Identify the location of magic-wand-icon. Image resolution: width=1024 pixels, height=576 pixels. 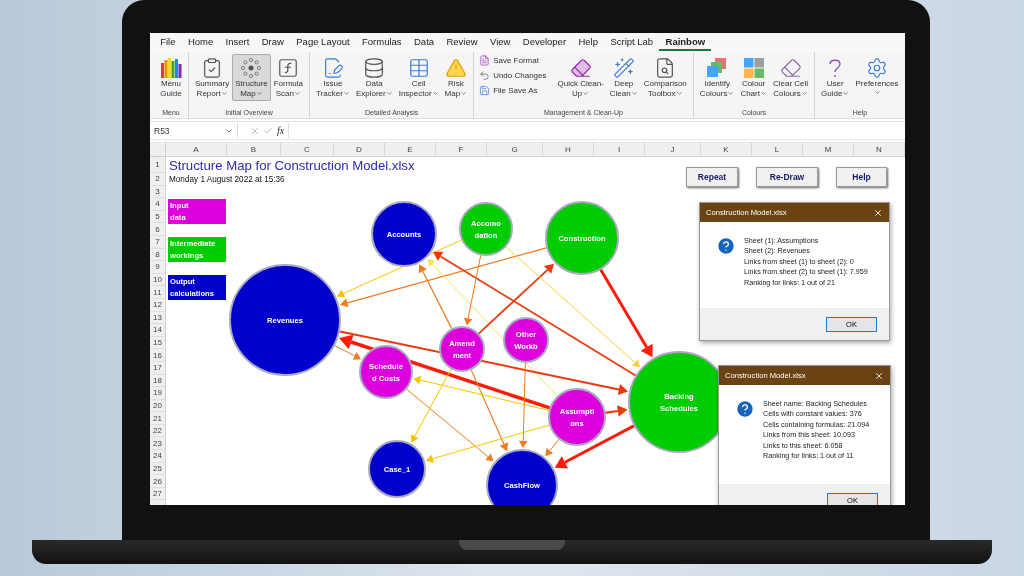
(623, 68).